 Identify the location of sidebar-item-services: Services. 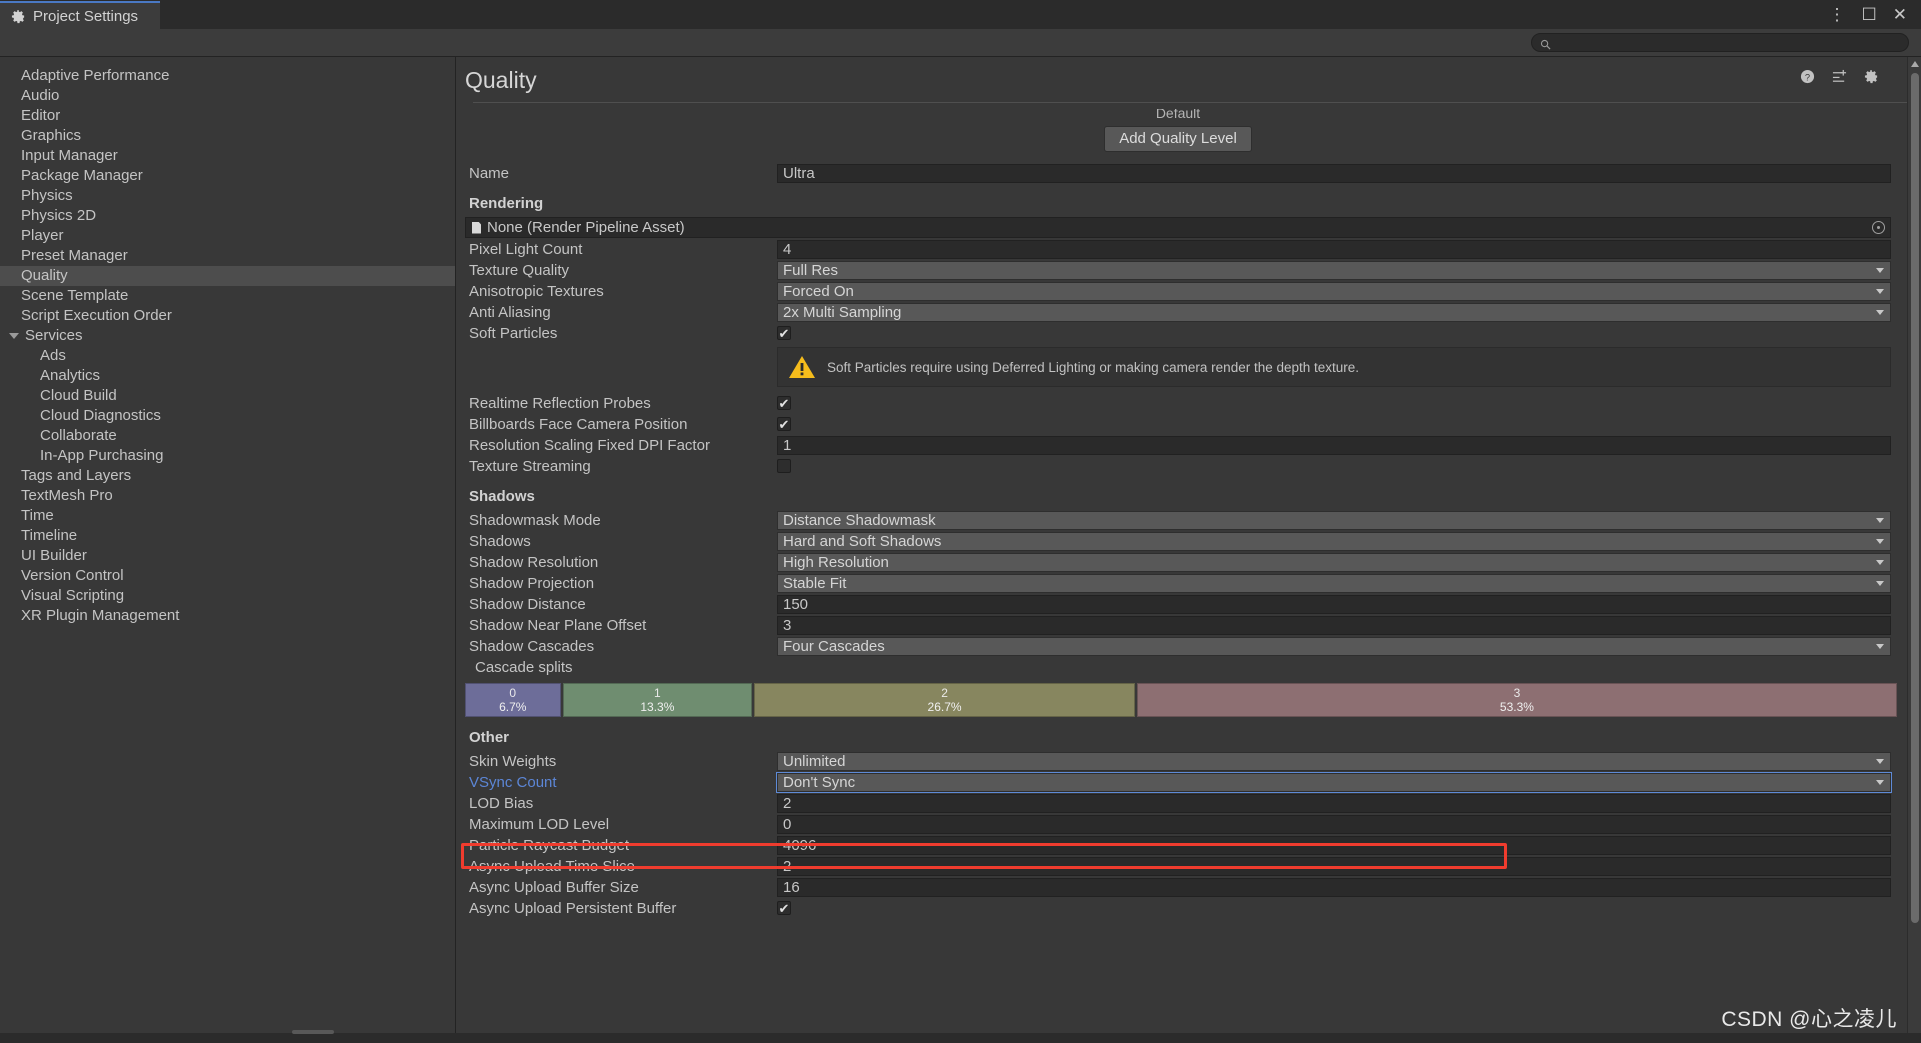
(227, 336).